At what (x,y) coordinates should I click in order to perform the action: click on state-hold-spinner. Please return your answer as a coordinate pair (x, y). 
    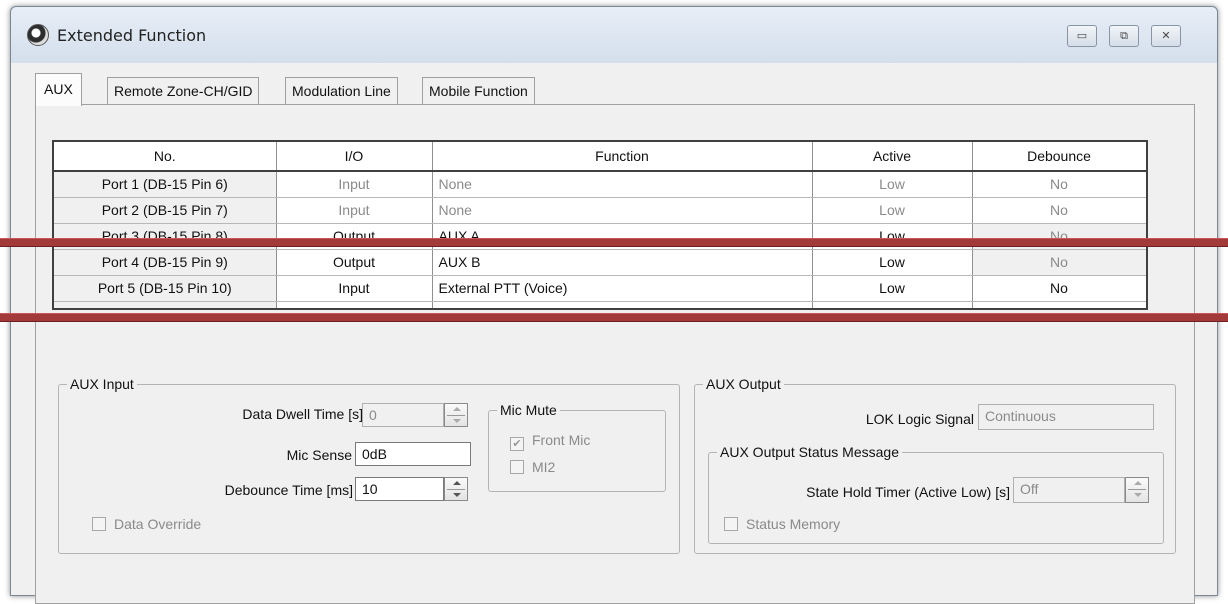
    Looking at the image, I should click on (1137, 490).